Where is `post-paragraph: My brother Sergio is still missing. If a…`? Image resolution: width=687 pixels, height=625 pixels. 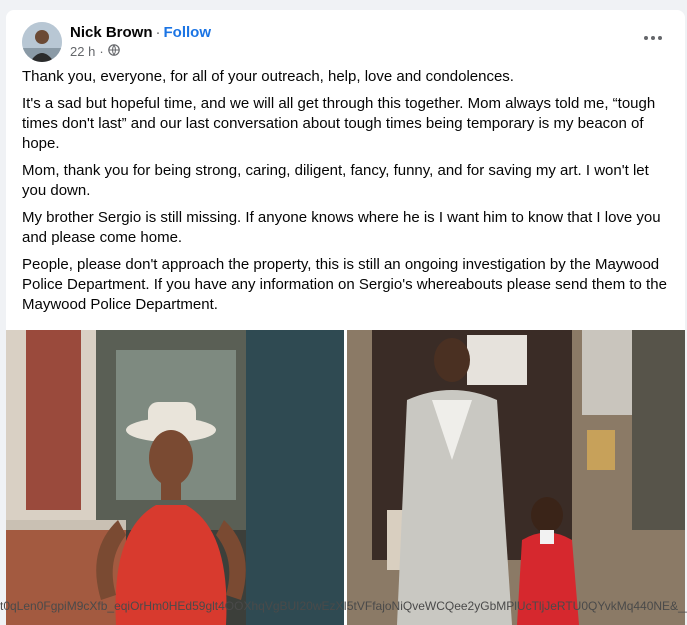
post-paragraph: My brother Sergio is still missing. If a… is located at coordinates (341, 227).